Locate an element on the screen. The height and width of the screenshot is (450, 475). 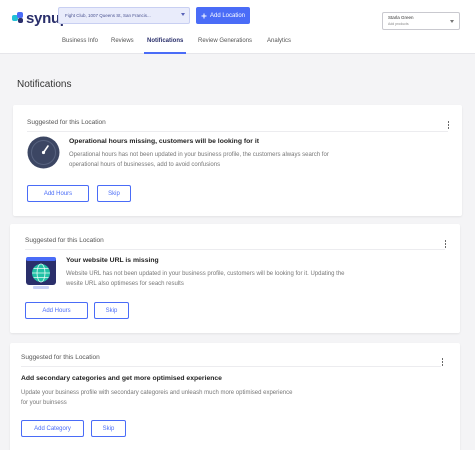
add-category-button: Add Category is located at coordinates (52, 428).